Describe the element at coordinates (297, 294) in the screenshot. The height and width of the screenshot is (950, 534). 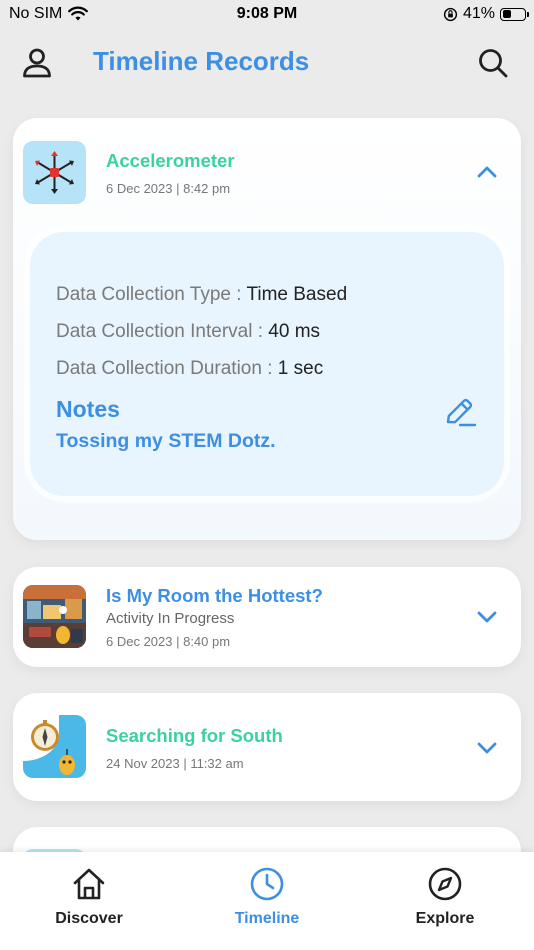
I see `detail-value: Time Based` at that location.